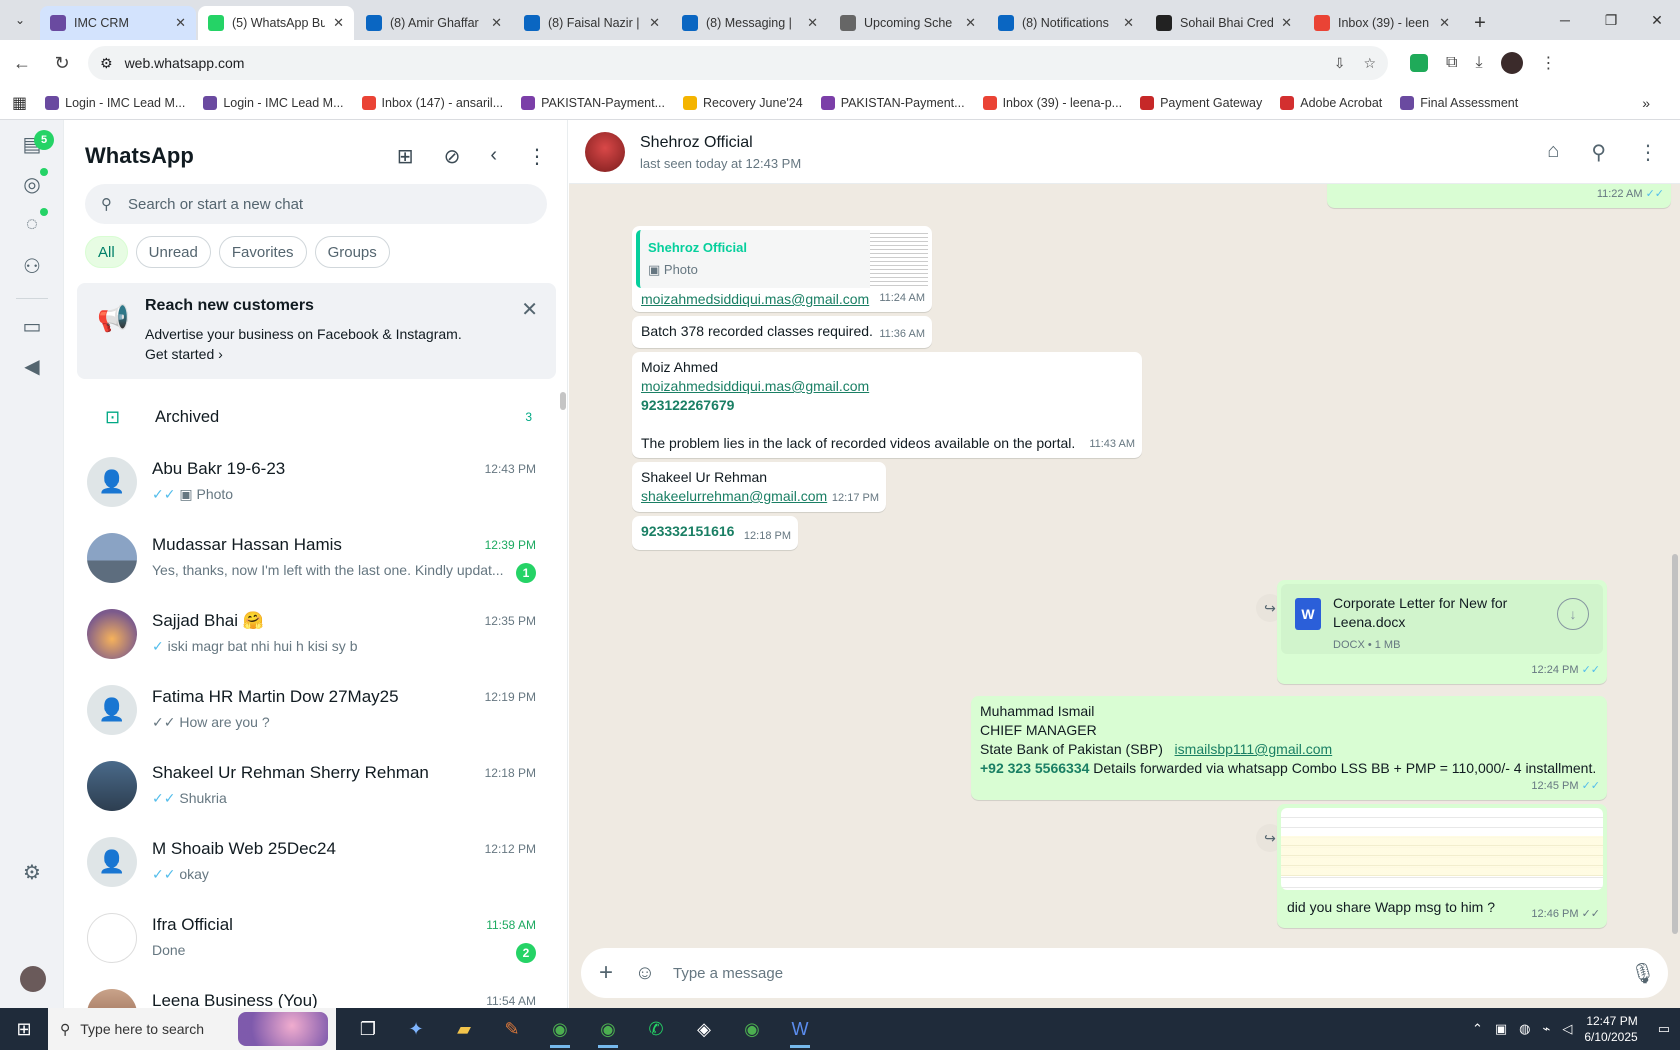  Describe the element at coordinates (106, 63) in the screenshot. I see `site-info-icon: ⚙` at that location.